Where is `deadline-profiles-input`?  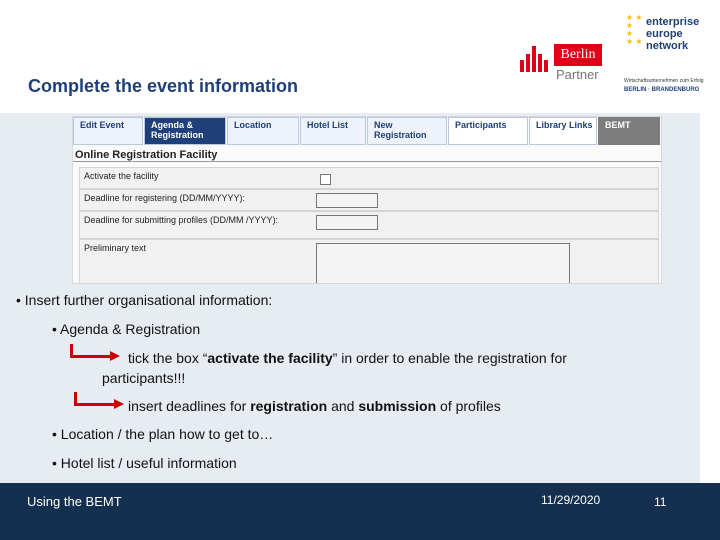
deadline-profiles-input is located at coordinates (347, 222).